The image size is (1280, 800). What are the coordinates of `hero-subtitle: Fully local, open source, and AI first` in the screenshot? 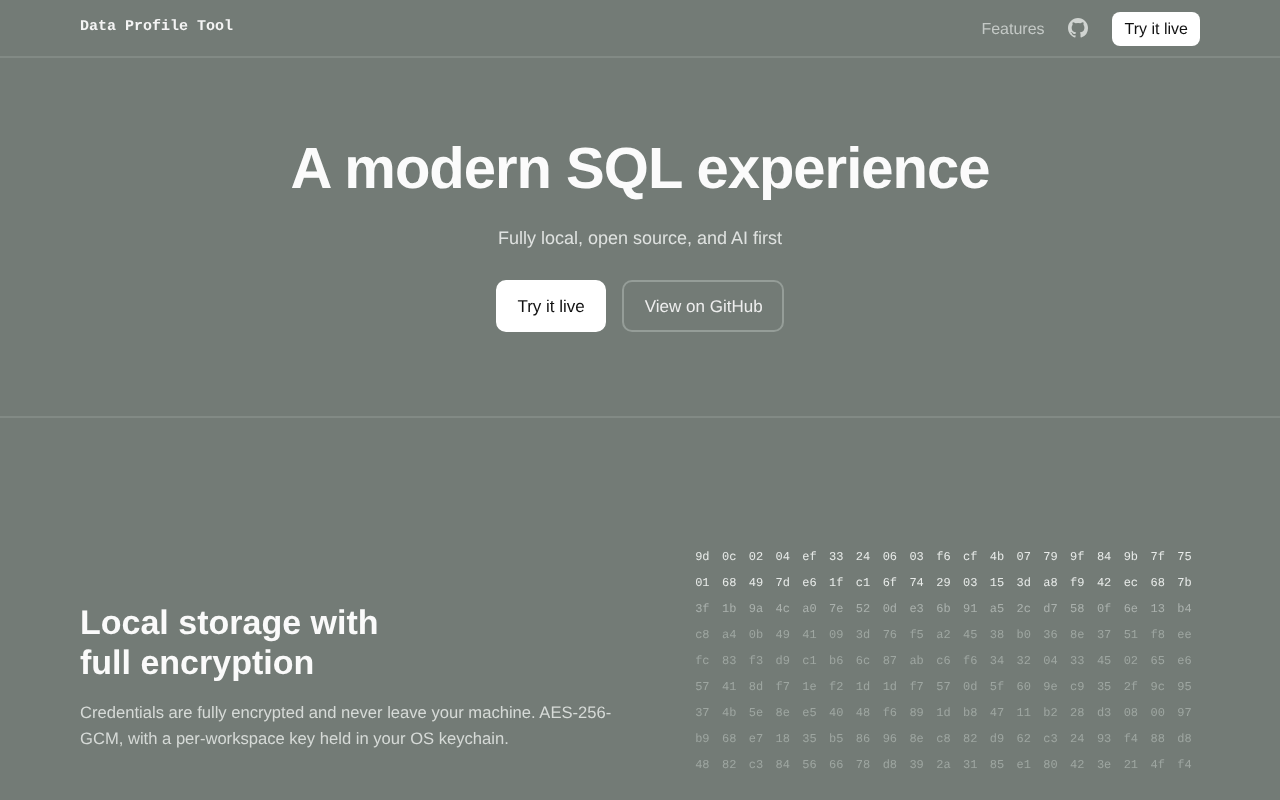 It's located at (640, 238).